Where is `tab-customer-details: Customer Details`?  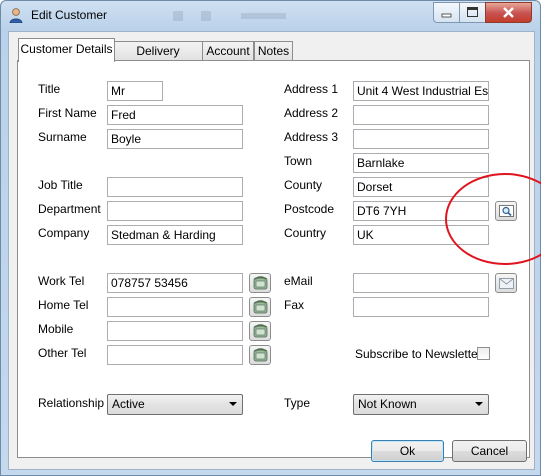
tab-customer-details: Customer Details is located at coordinates (66, 50).